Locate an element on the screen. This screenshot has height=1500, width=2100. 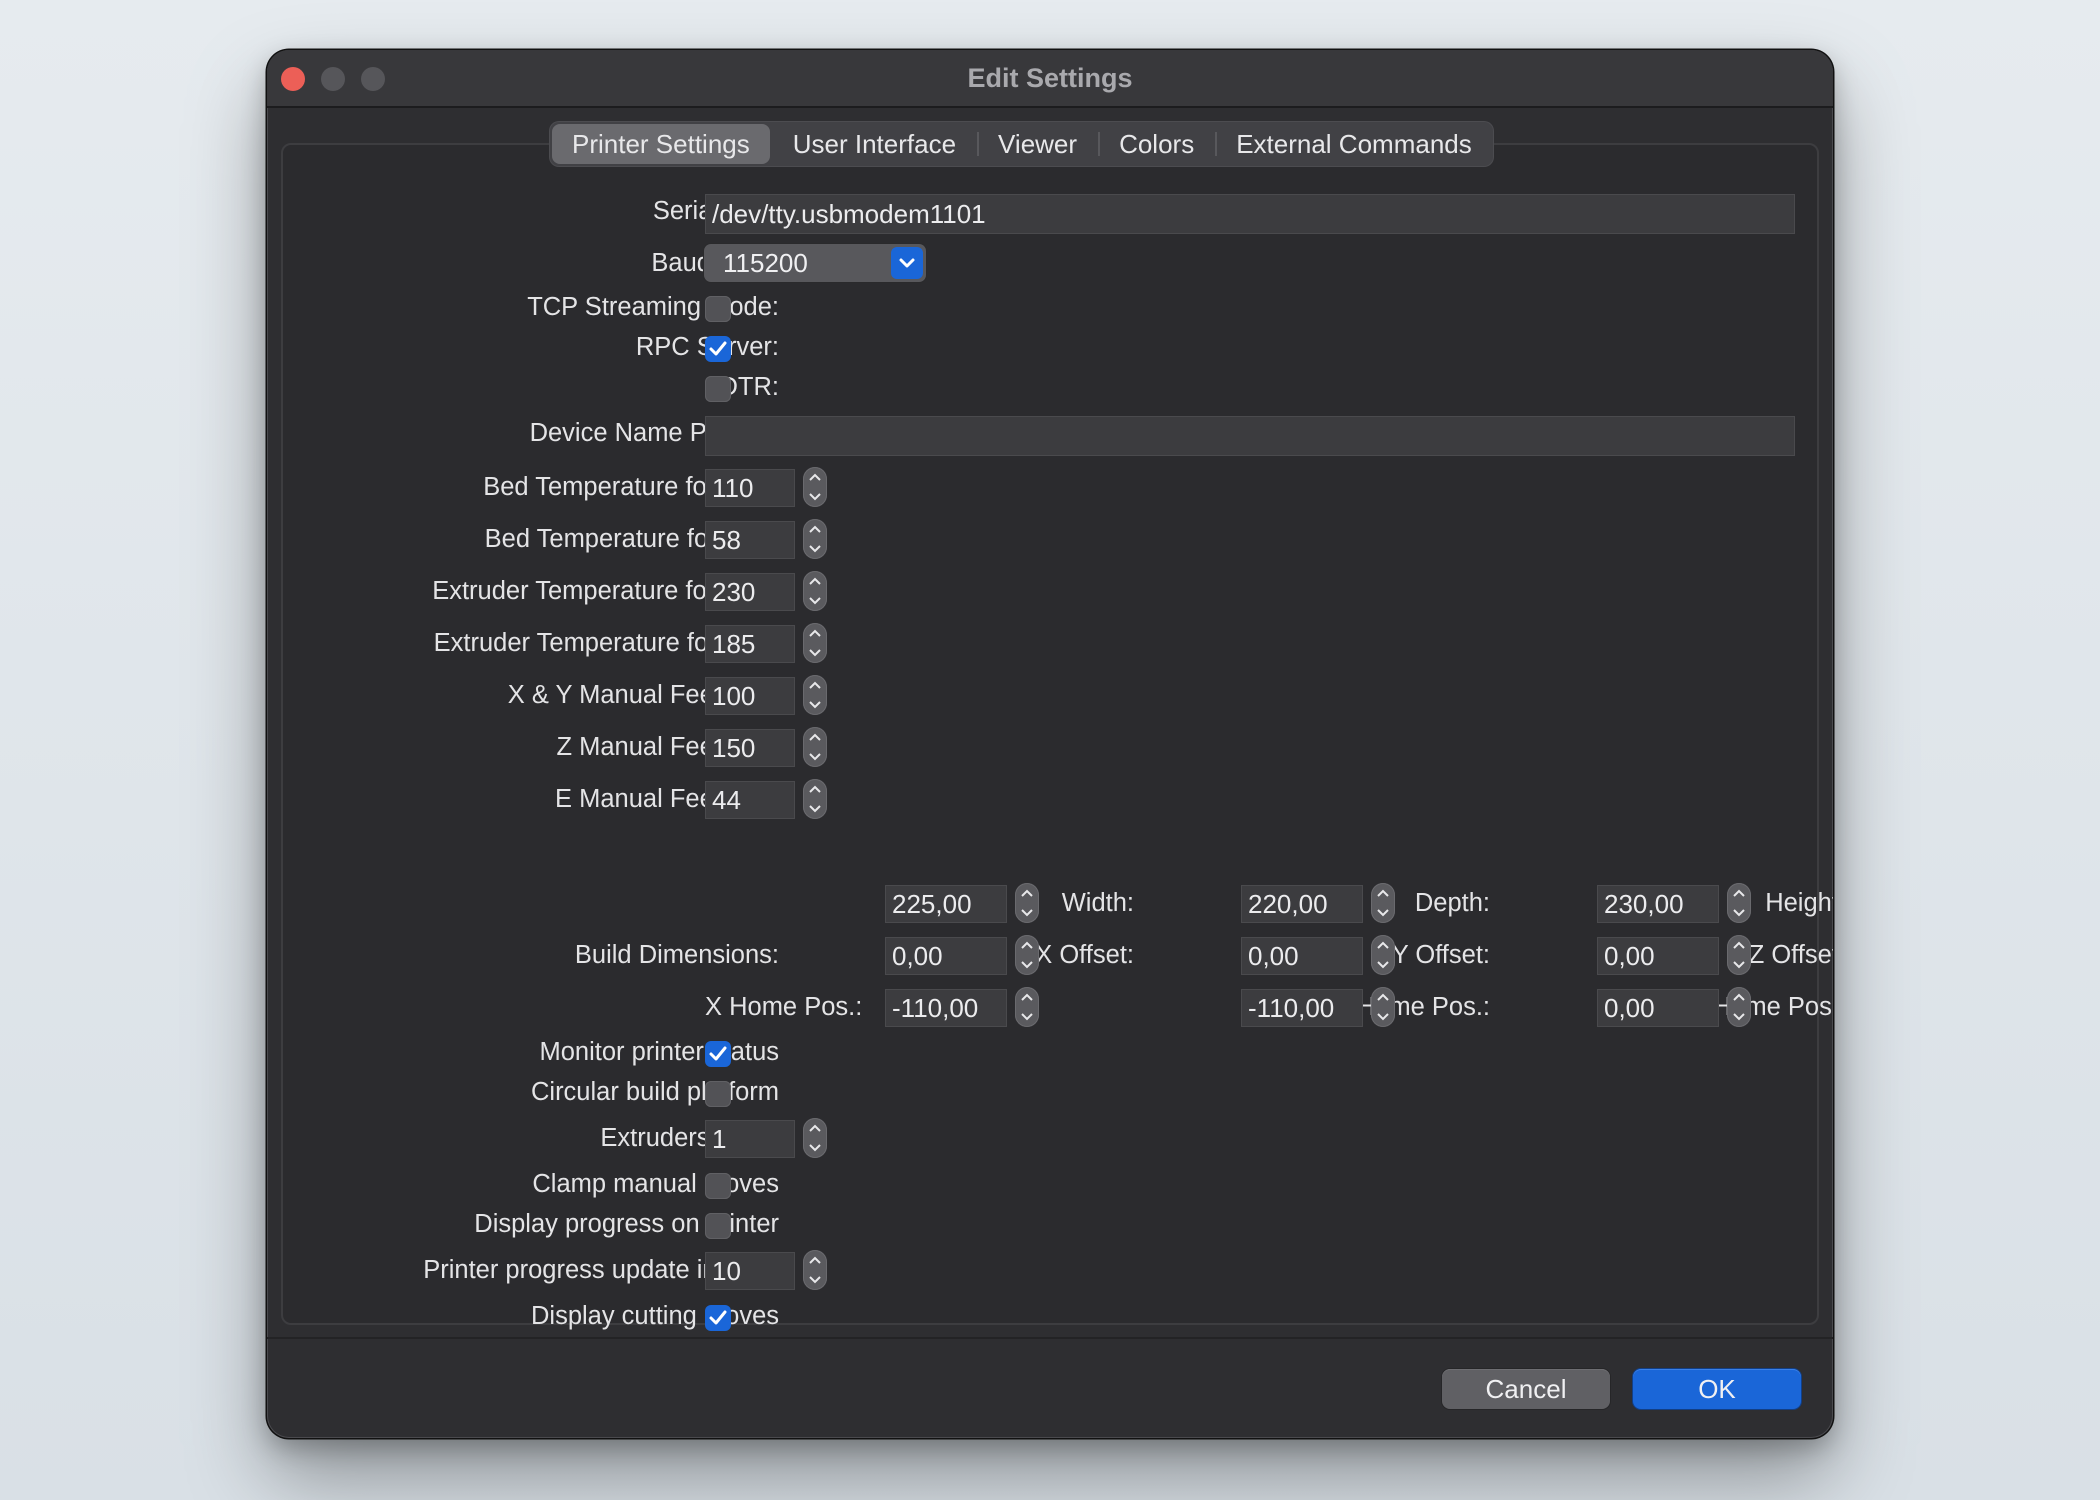
height-value: 230,00 is located at coordinates (1658, 904).